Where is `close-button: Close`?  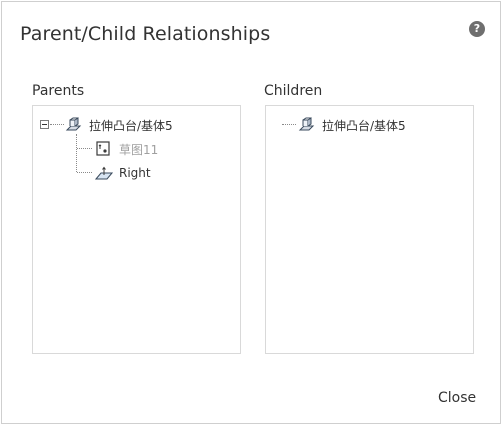
close-button: Close is located at coordinates (457, 398).